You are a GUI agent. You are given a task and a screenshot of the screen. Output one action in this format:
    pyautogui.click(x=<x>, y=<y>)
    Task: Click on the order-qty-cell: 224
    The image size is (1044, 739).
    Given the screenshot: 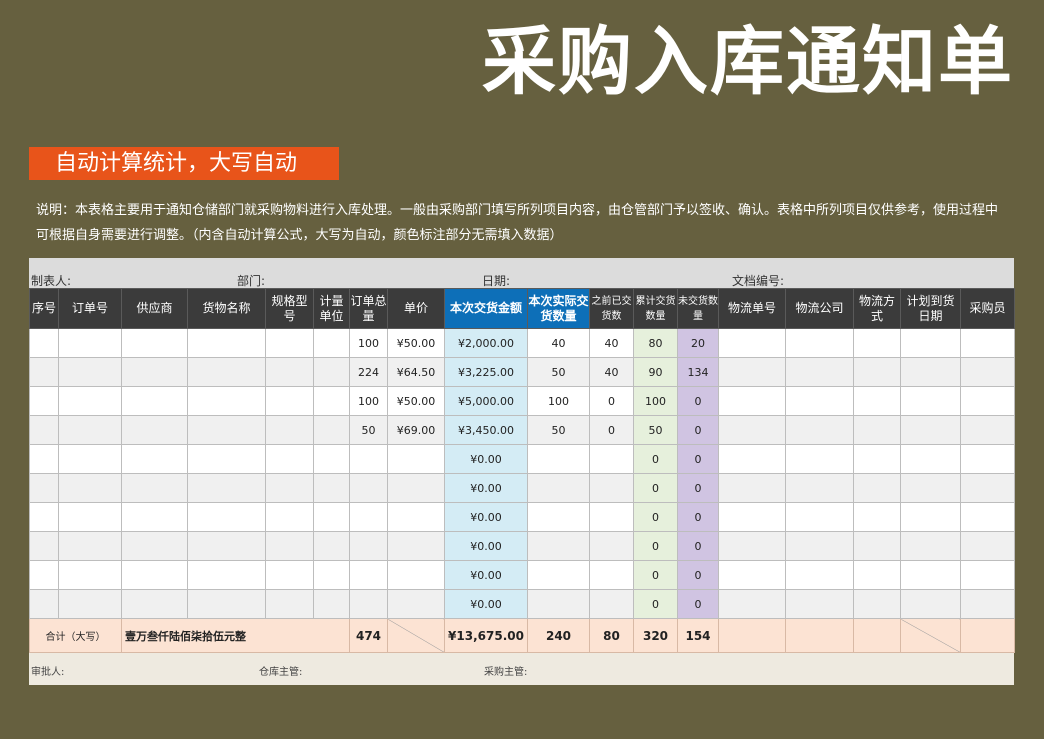 What is the action you would take?
    pyautogui.click(x=368, y=372)
    